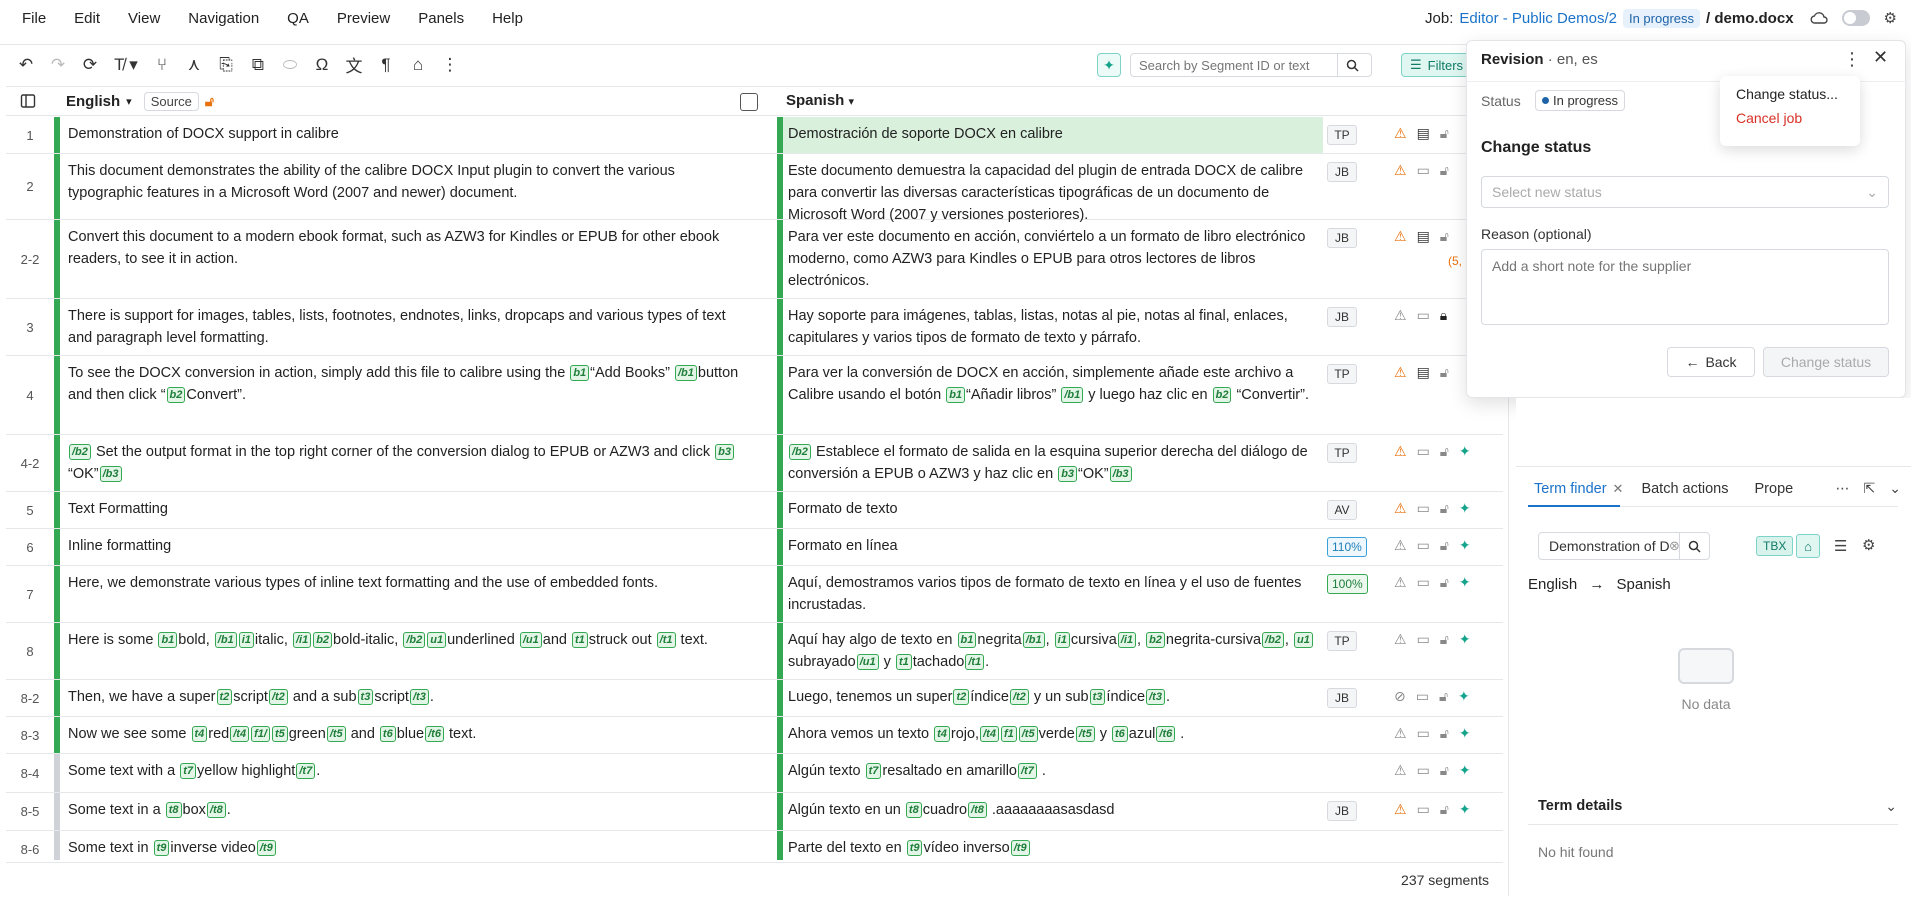 Image resolution: width=1911 pixels, height=902 pixels. I want to click on split-icon: ⑂, so click(162, 65).